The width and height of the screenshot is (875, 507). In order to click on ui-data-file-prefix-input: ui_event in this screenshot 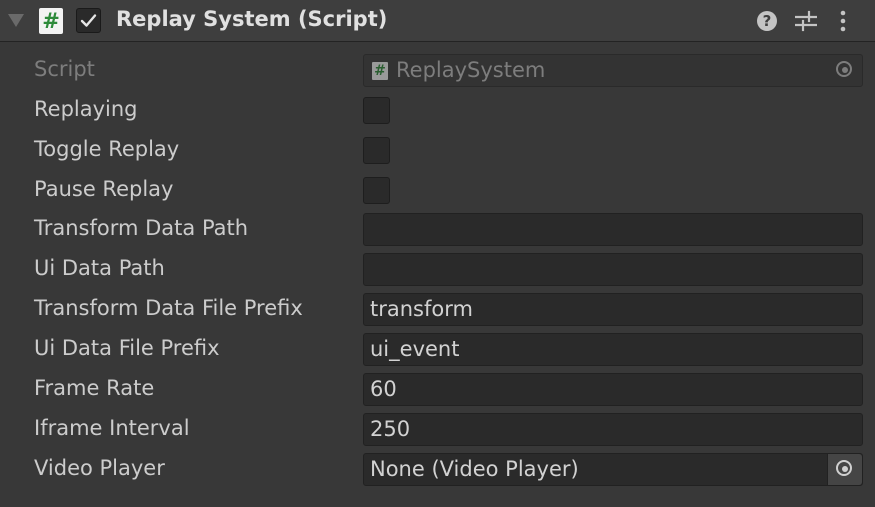, I will do `click(613, 349)`.